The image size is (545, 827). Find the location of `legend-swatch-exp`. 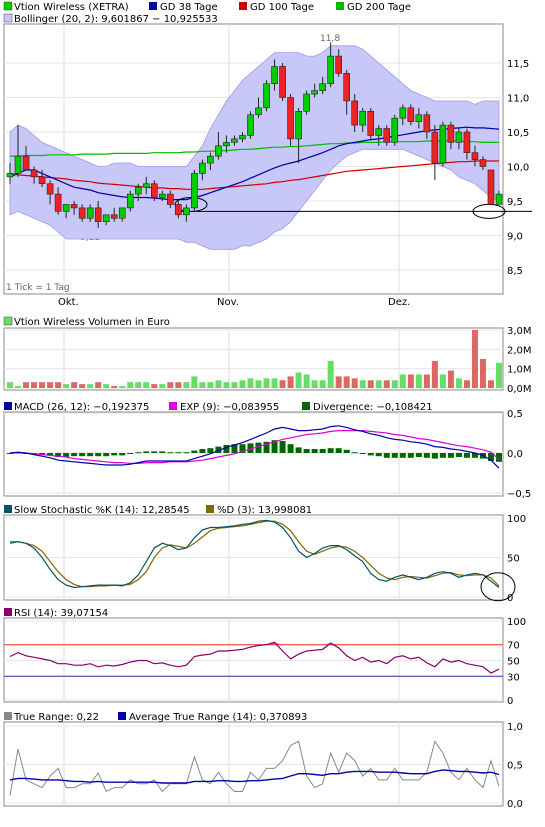

legend-swatch-exp is located at coordinates (173, 406).